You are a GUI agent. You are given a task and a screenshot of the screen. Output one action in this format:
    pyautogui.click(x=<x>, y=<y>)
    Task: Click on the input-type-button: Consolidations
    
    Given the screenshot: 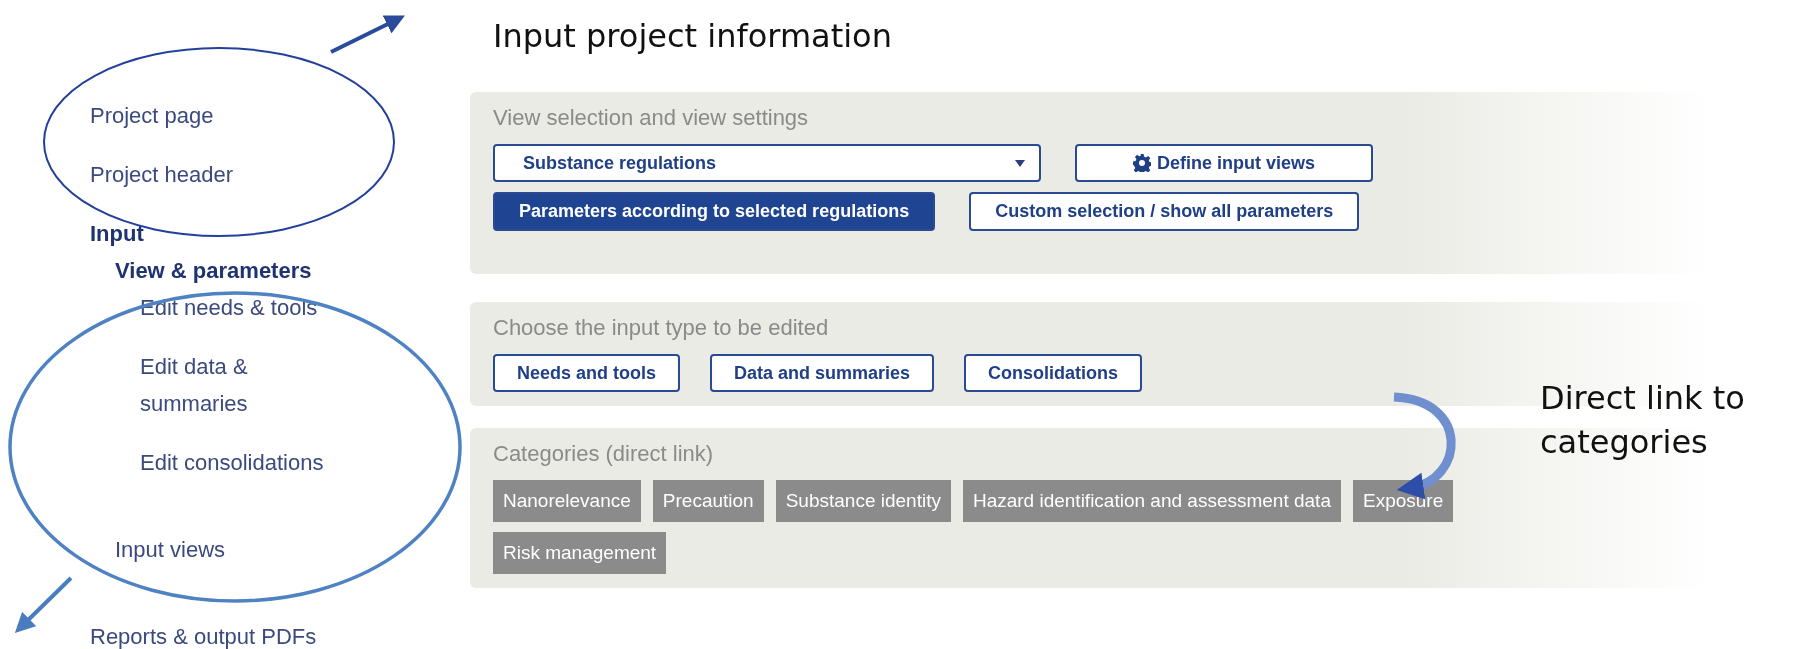 What is the action you would take?
    pyautogui.click(x=1053, y=373)
    